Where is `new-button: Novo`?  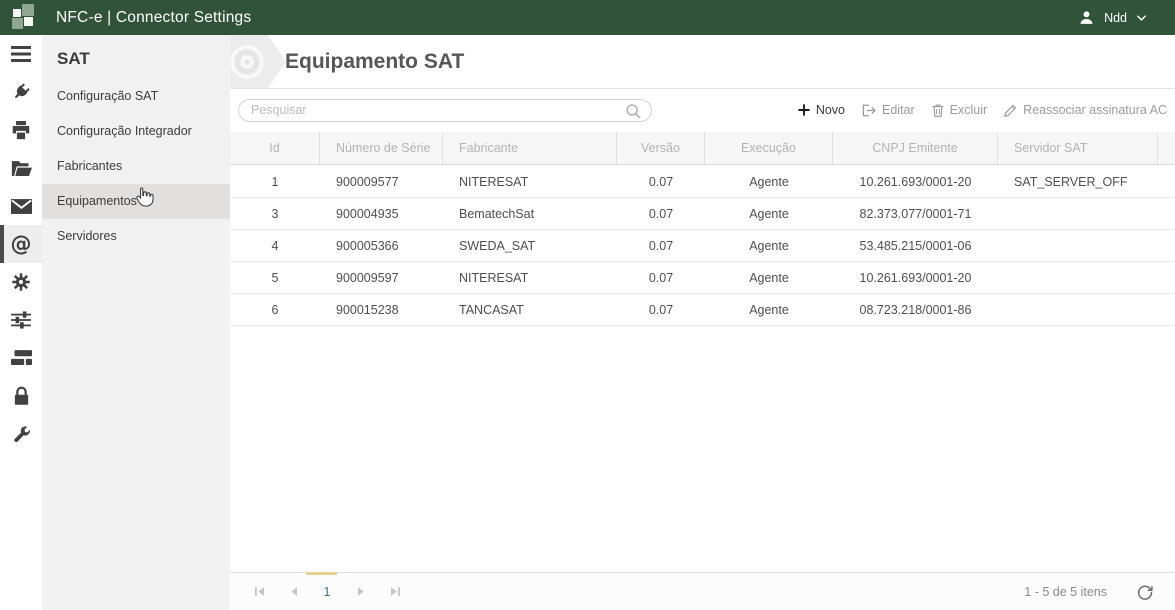
new-button: Novo is located at coordinates (821, 110).